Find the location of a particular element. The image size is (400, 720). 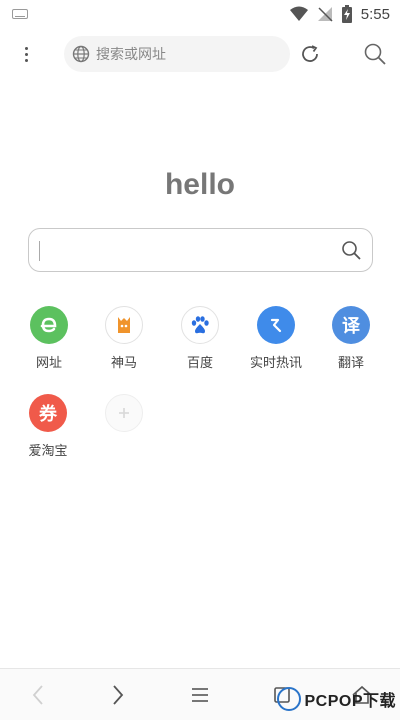

add-shortcut-button is located at coordinates (124, 413).